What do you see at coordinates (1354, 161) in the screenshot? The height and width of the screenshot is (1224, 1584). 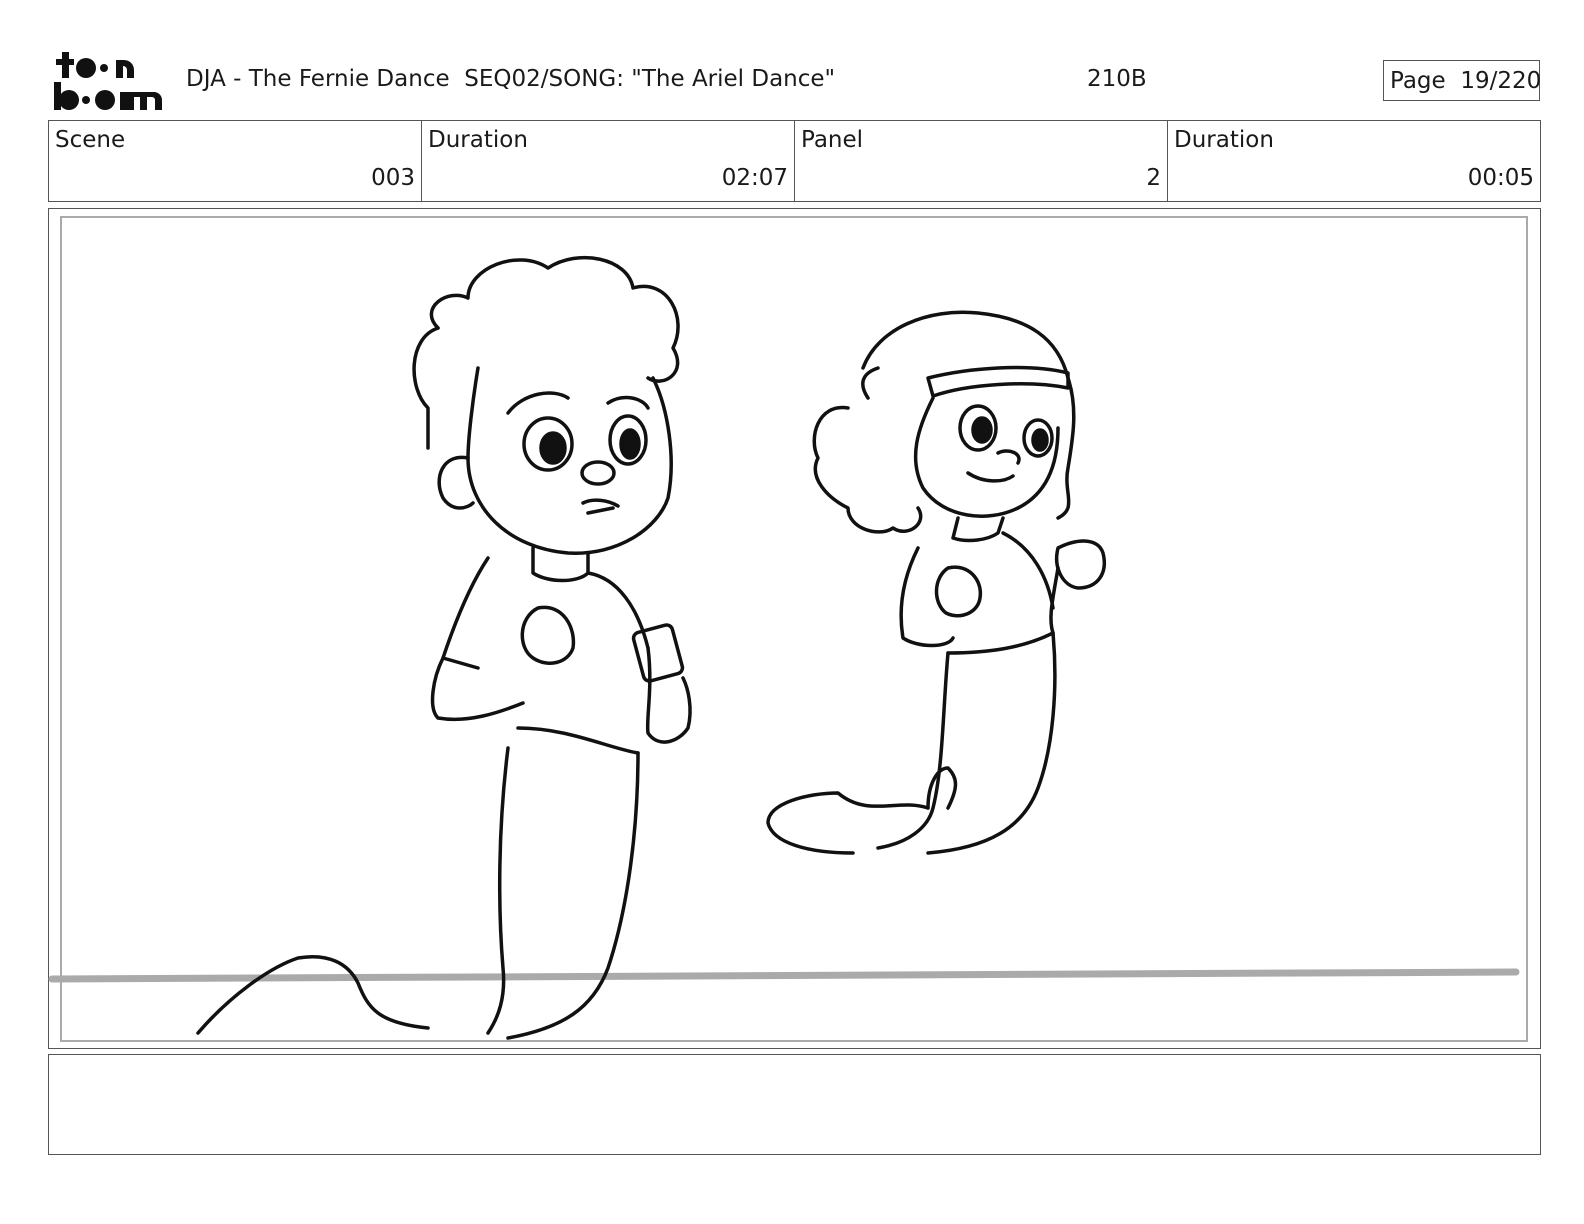 I see `panel-duration-cell: Duration 00:05` at bounding box center [1354, 161].